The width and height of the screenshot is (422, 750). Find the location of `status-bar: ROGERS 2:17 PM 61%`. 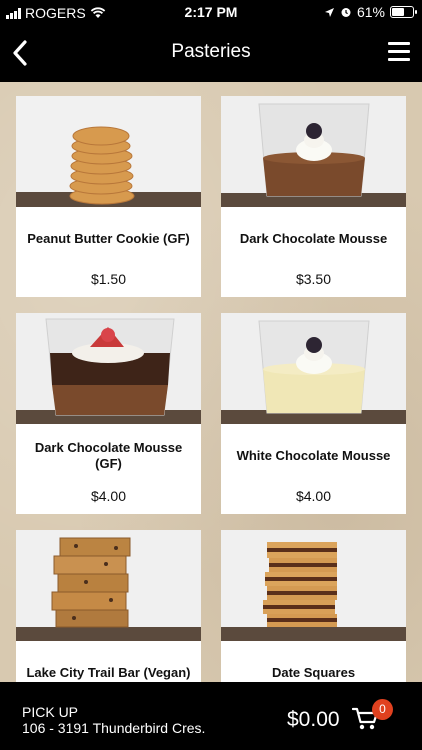

status-bar: ROGERS 2:17 PM 61% is located at coordinates (211, 13).